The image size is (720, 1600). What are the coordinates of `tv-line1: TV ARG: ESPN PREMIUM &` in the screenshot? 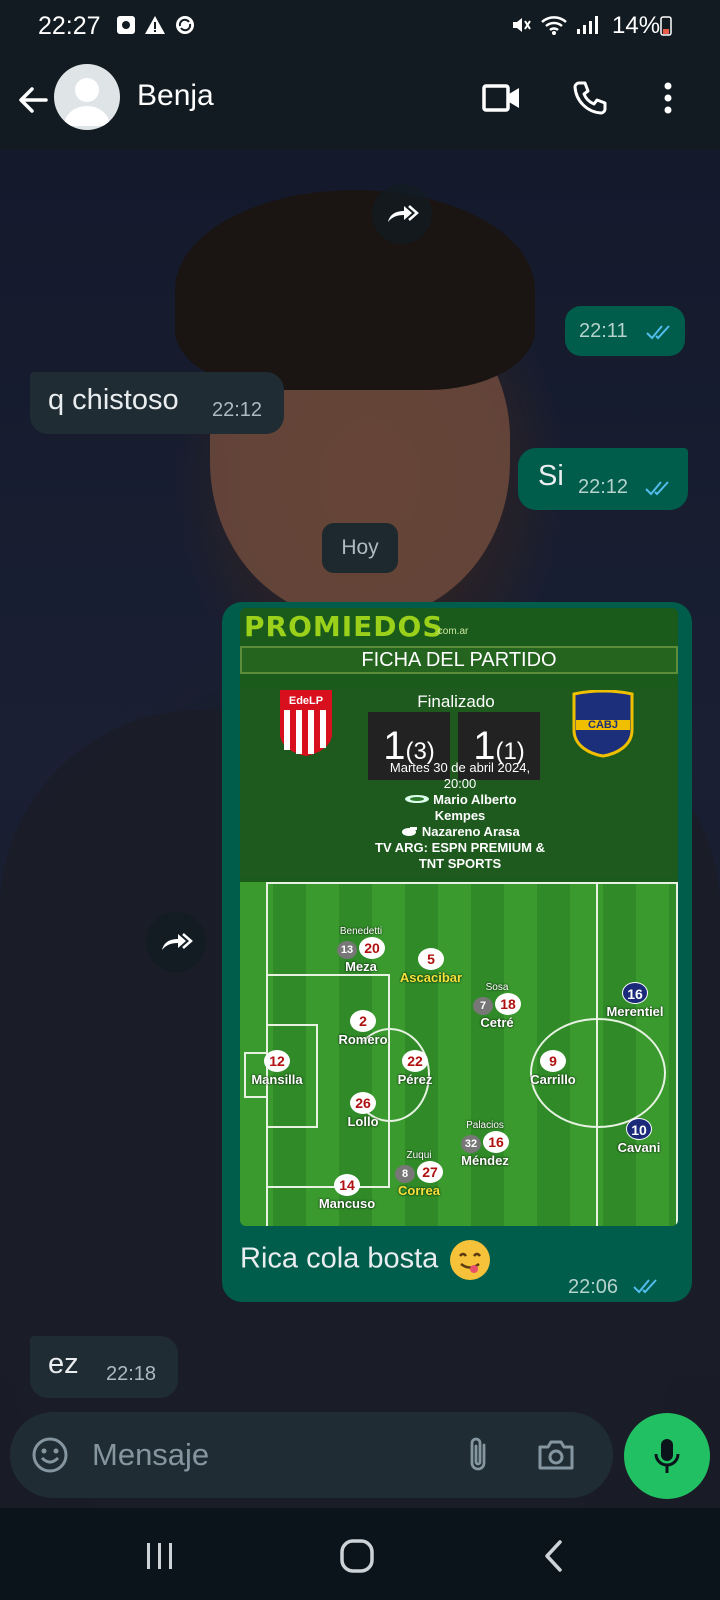 It's located at (460, 847).